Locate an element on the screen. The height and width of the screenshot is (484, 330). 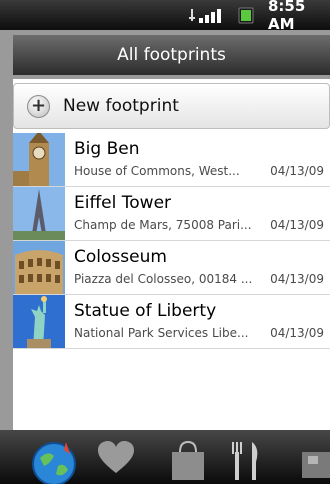
signal-icon is located at coordinates (211, 15).